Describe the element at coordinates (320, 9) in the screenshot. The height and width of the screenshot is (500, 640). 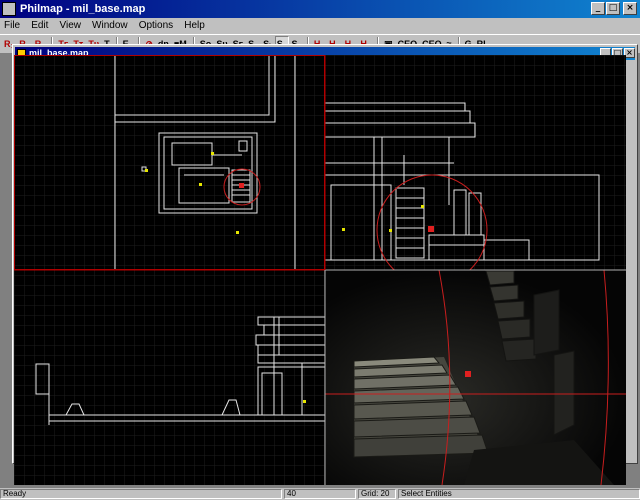
I see `app-title-bar: Philmap - mil_base.map _ □ ×` at that location.